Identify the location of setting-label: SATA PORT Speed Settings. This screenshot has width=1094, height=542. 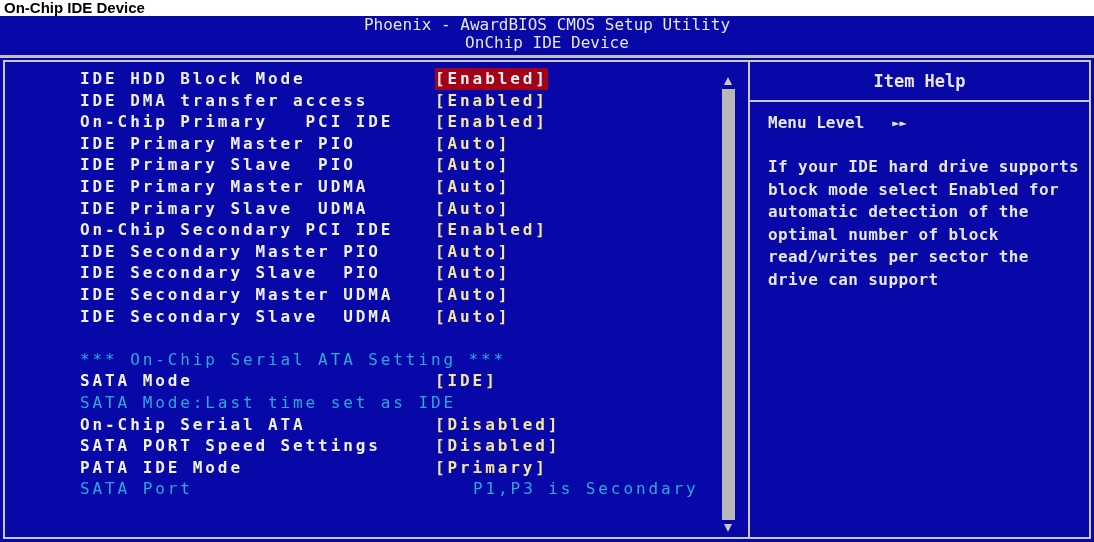
(257, 446).